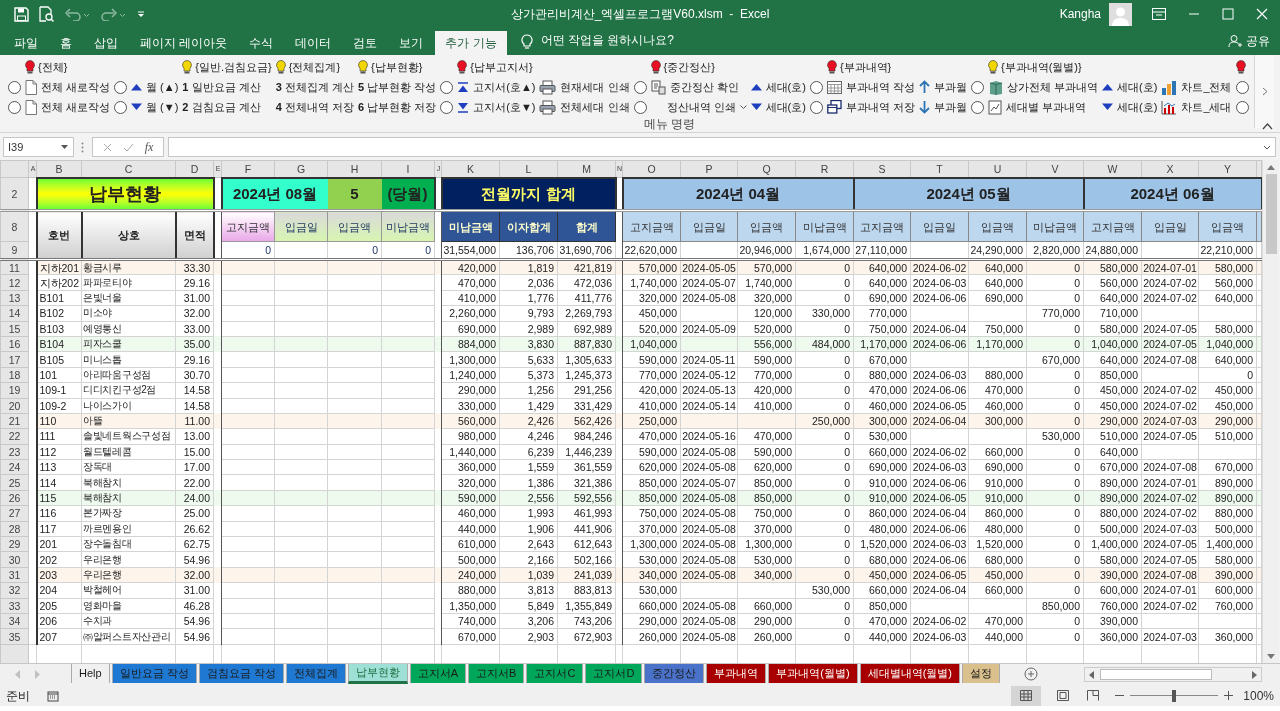 The image size is (1280, 711). What do you see at coordinates (26, 43) in the screenshot?
I see `ribbon-tab: 파일` at bounding box center [26, 43].